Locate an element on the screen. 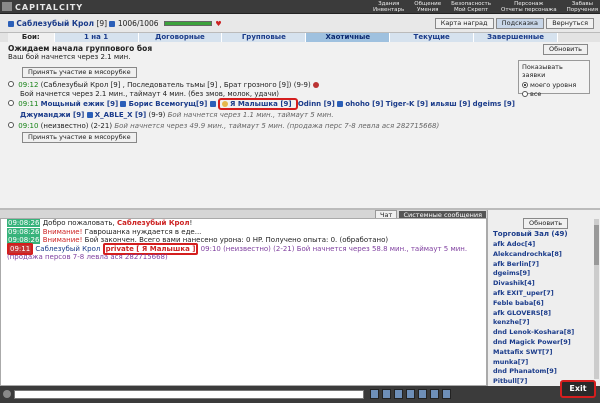  tab-current: Текущие is located at coordinates (432, 37).